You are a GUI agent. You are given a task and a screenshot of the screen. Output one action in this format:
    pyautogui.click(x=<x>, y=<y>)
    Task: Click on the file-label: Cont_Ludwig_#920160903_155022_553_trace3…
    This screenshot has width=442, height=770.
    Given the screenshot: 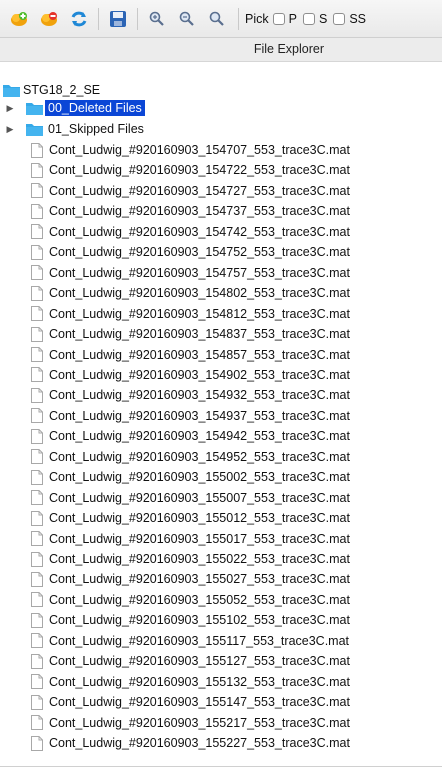 What is the action you would take?
    pyautogui.click(x=199, y=559)
    